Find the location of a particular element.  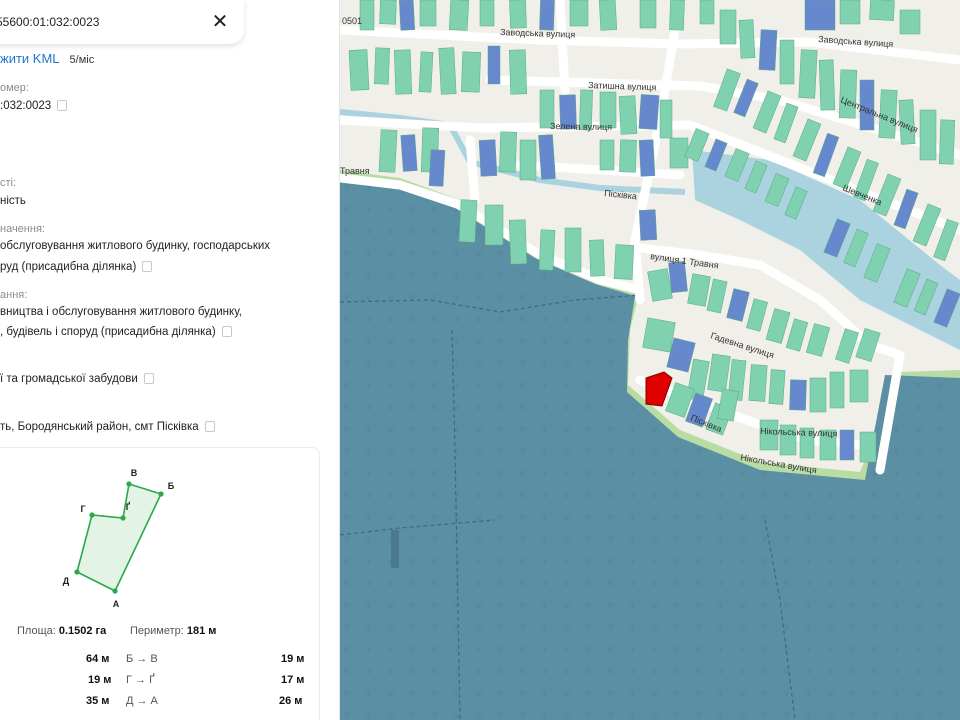

corner-code-label: 0501 is located at coordinates (352, 21).